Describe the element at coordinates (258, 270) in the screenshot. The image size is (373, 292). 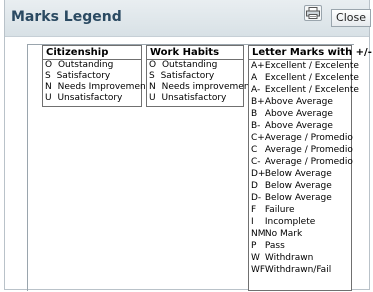
I see `mark-code: WF` at that location.